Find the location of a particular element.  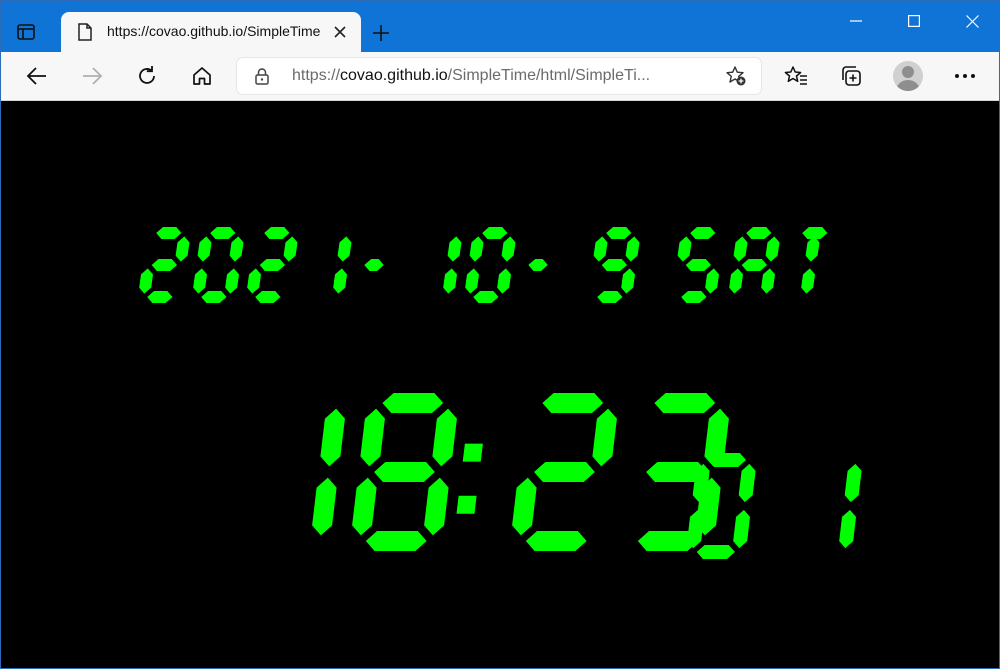

new-tab-button is located at coordinates (381, 33).